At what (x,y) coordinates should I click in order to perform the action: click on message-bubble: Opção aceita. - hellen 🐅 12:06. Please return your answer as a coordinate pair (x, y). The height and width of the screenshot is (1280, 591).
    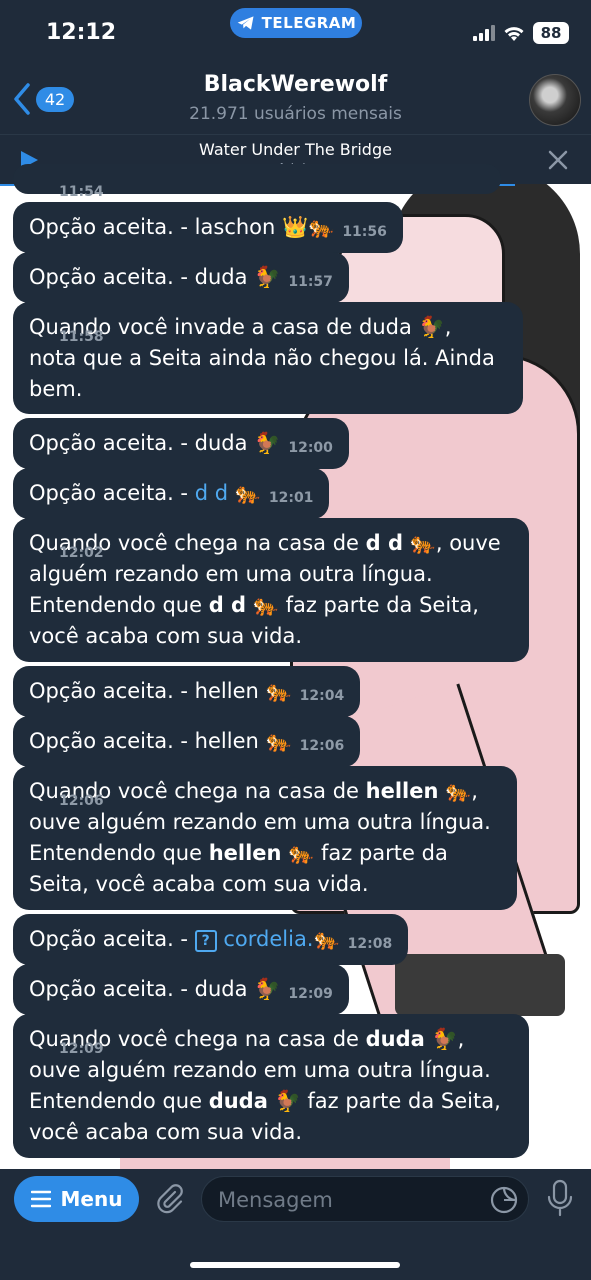
    Looking at the image, I should click on (187, 741).